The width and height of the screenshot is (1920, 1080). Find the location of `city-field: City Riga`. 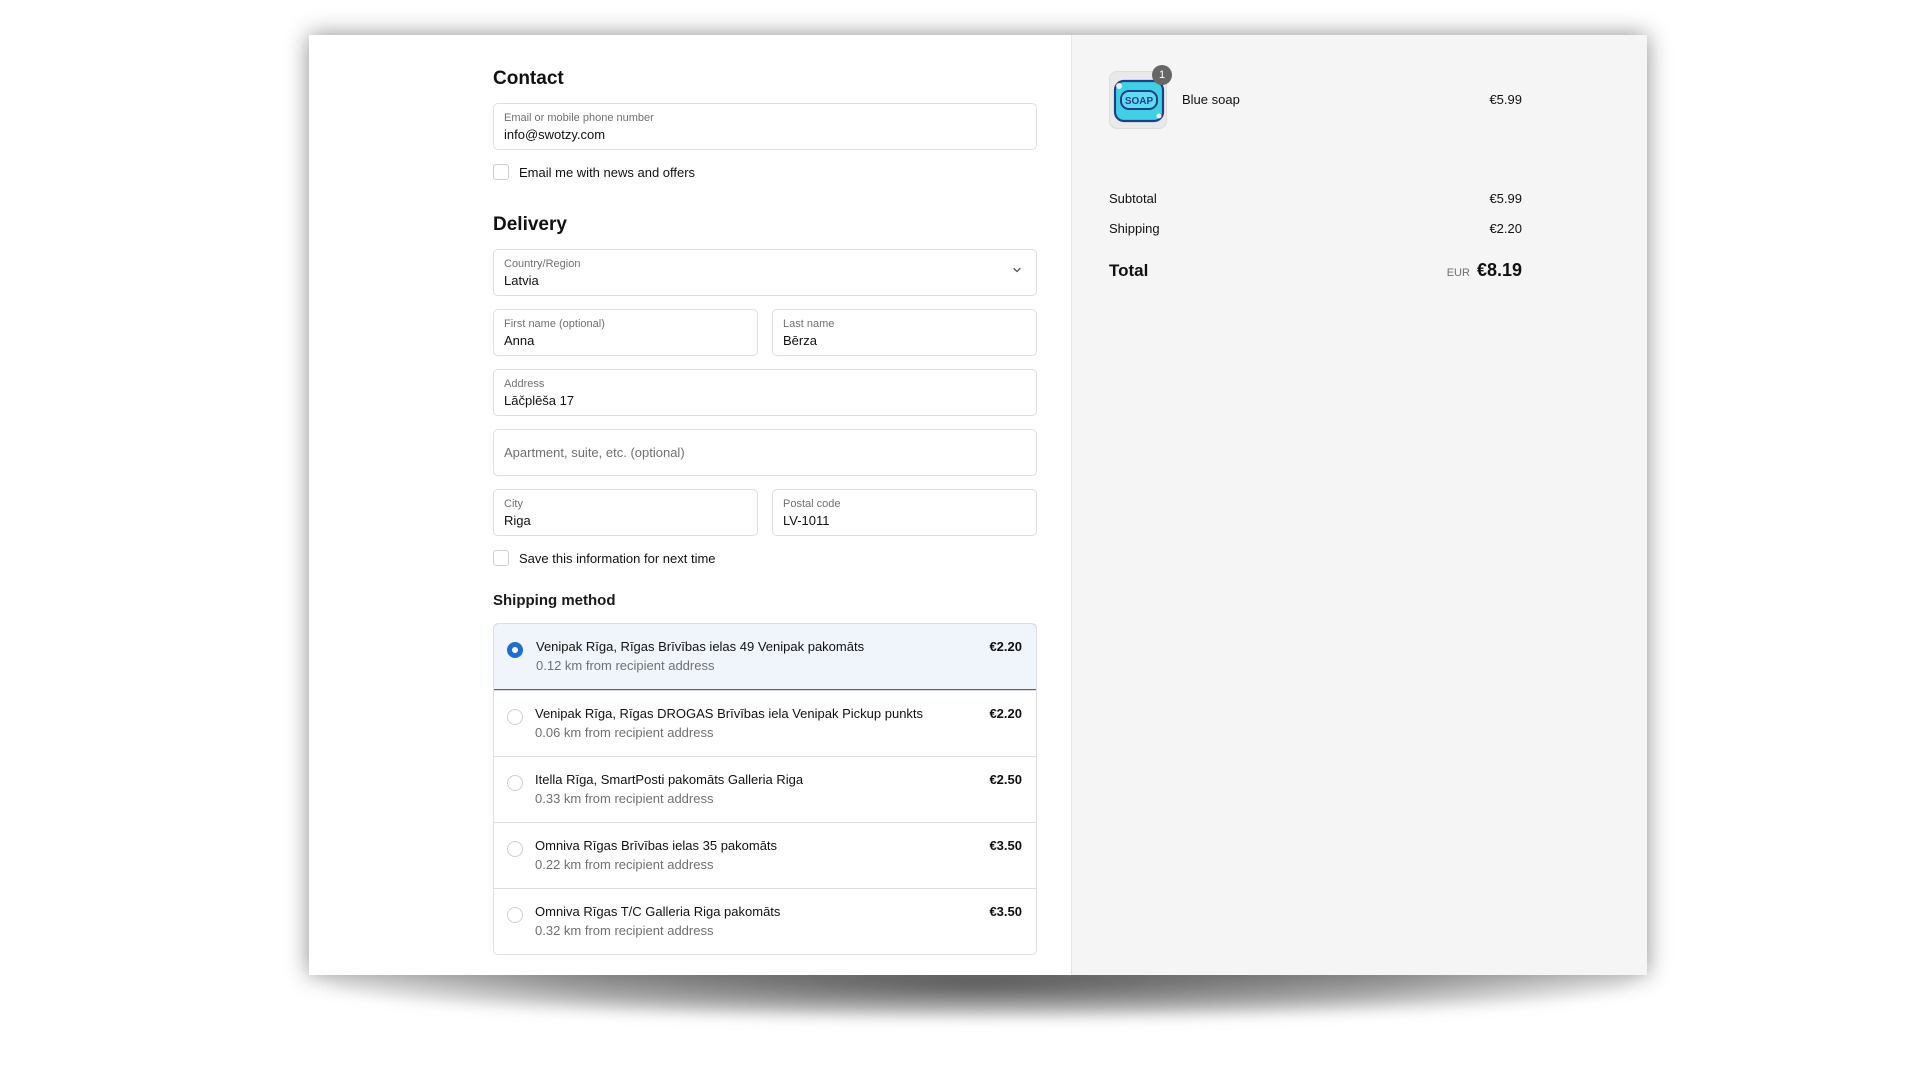

city-field: City Riga is located at coordinates (625, 512).